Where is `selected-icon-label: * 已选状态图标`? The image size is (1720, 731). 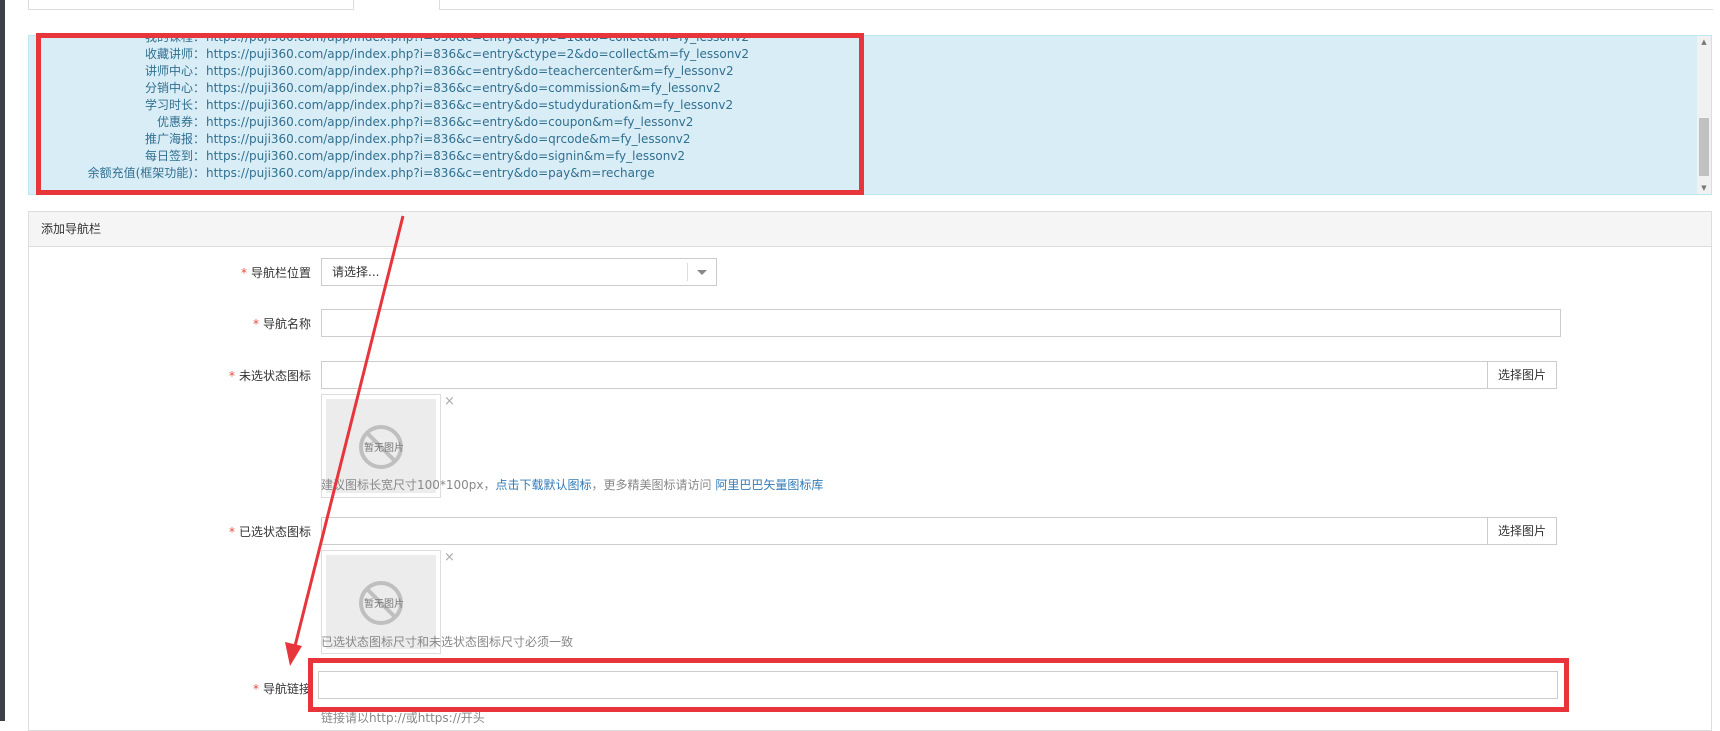 selected-icon-label: * 已选状态图标 is located at coordinates (211, 531).